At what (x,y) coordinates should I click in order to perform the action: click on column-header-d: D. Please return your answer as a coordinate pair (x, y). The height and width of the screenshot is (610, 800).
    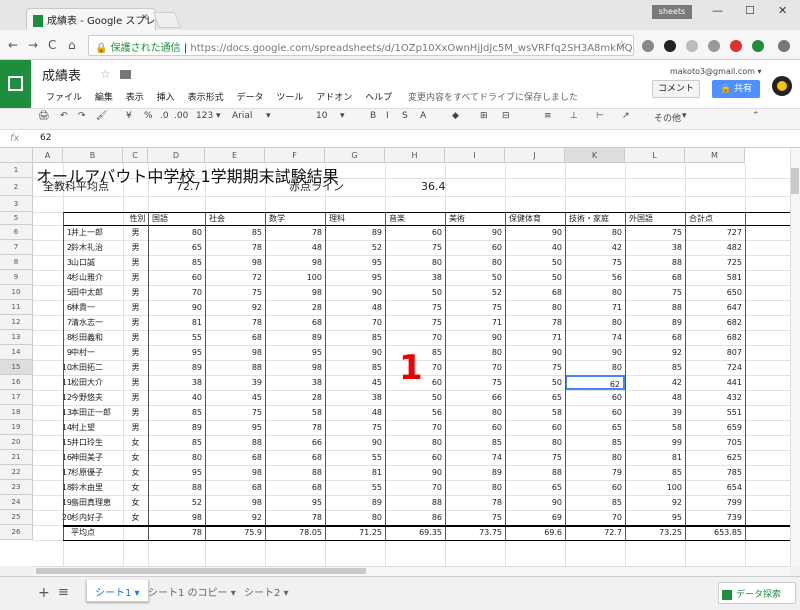
    Looking at the image, I should click on (176, 155).